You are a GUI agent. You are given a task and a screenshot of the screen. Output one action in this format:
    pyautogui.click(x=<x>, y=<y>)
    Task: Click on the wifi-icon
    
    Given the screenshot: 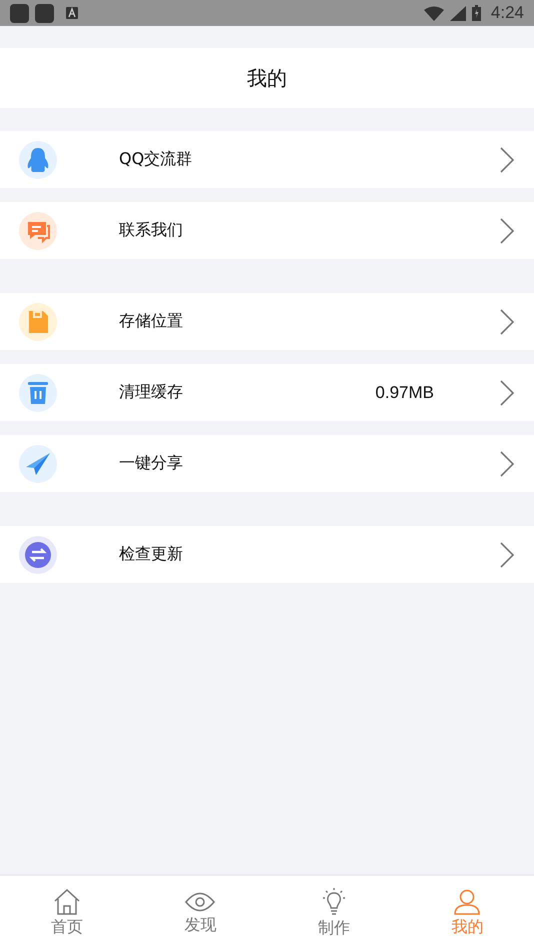 What is the action you would take?
    pyautogui.click(x=434, y=13)
    